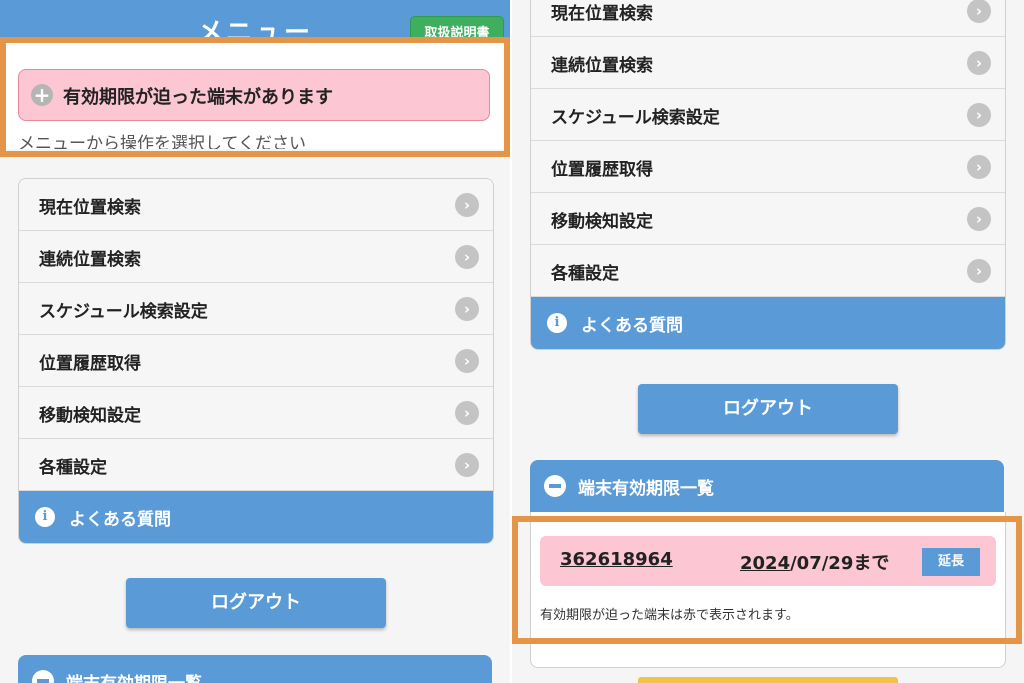 This screenshot has width=1024, height=683. I want to click on yellow-button-edge, so click(768, 680).